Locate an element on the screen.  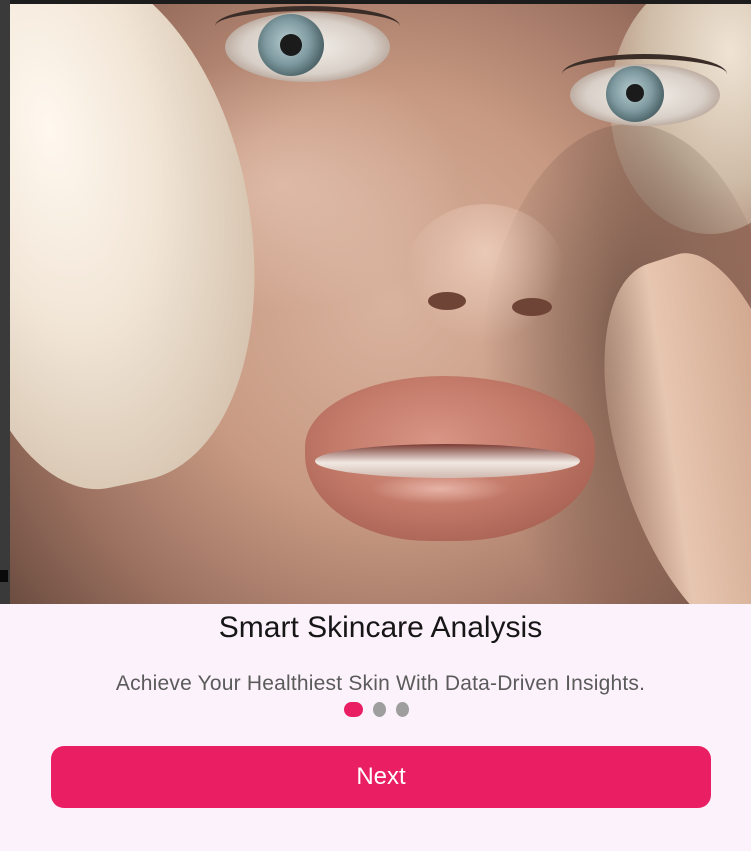
hero-mouth is located at coordinates (447, 461).